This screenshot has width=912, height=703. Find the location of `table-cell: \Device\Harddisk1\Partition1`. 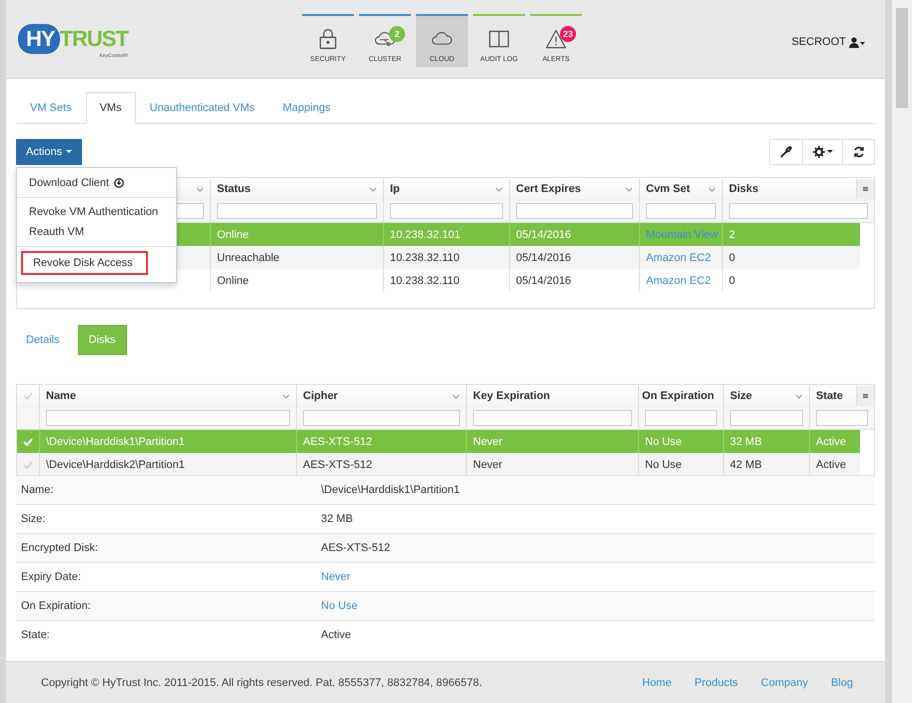

table-cell: \Device\Harddisk1\Partition1 is located at coordinates (115, 442).